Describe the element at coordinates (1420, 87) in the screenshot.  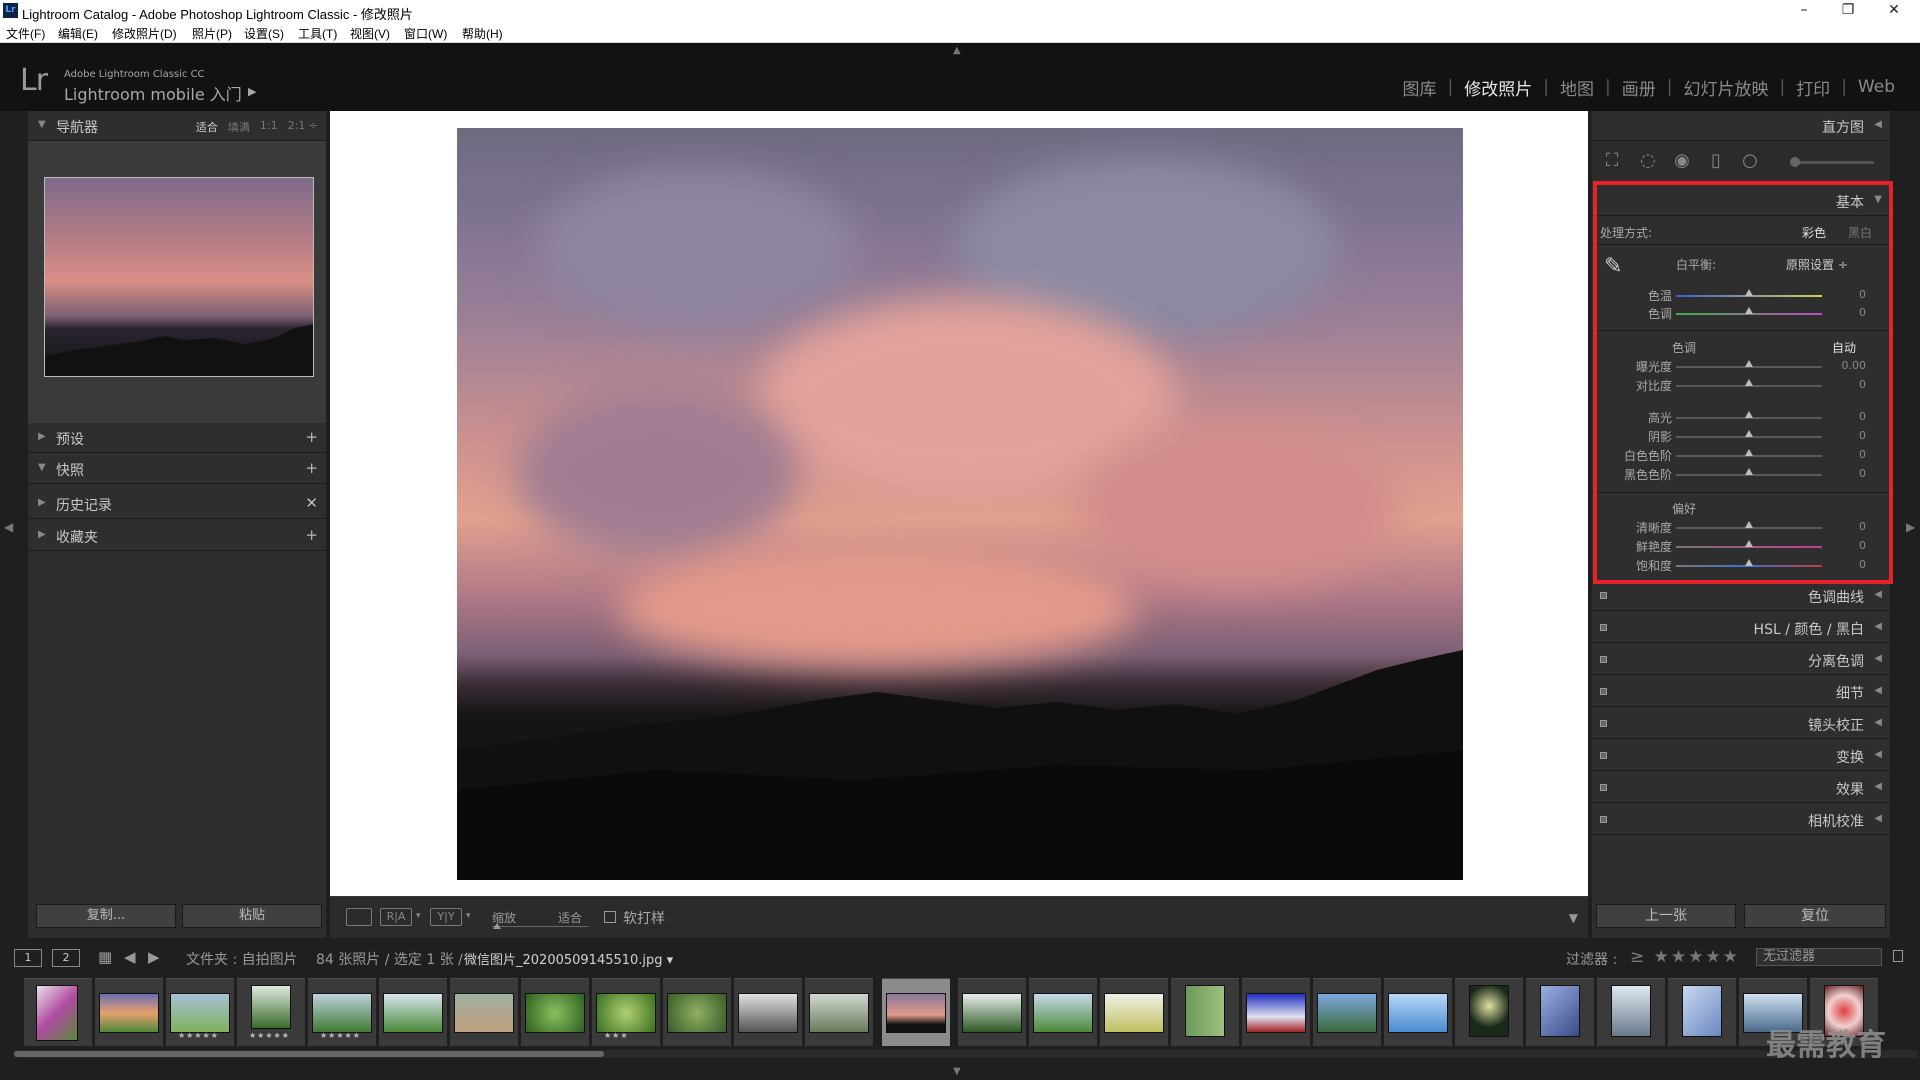
I see `module-library: 图库` at that location.